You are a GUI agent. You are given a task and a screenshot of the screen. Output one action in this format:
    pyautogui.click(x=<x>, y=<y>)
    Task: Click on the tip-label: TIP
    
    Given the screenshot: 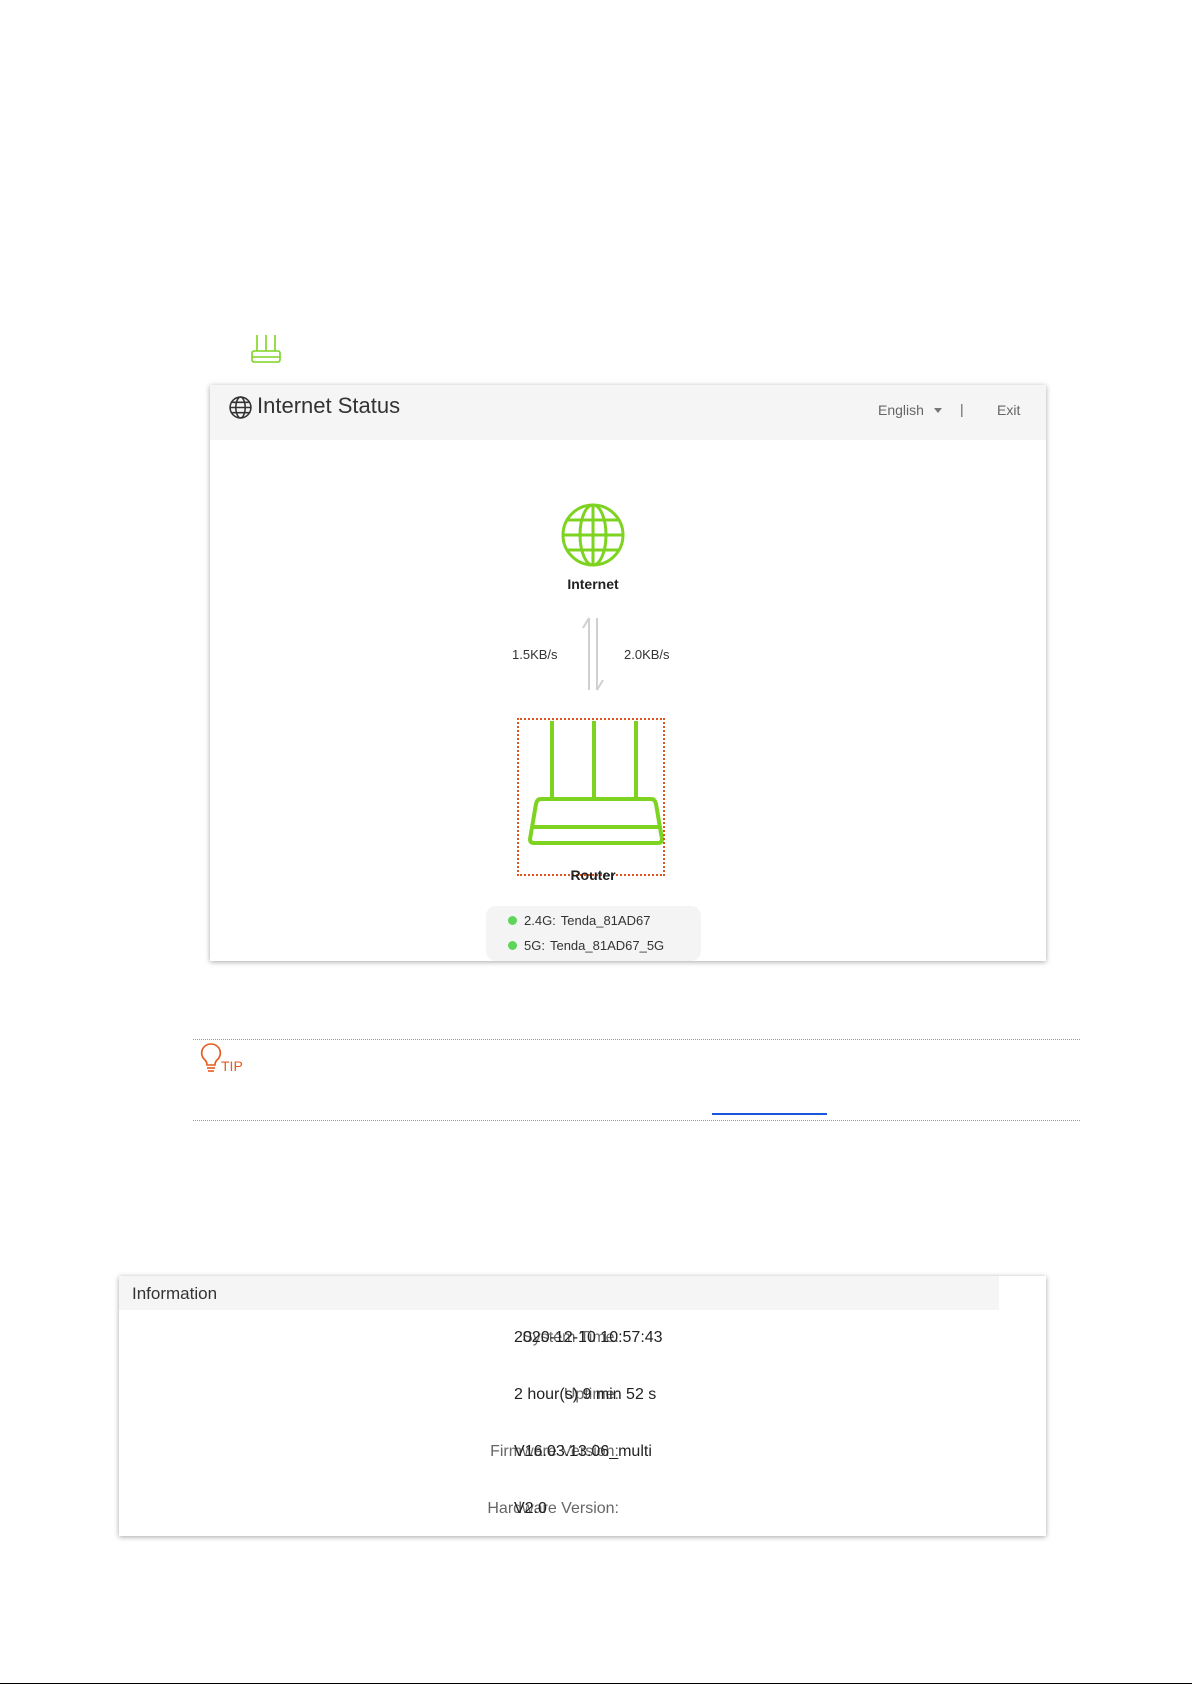 What is the action you would take?
    pyautogui.click(x=232, y=1066)
    